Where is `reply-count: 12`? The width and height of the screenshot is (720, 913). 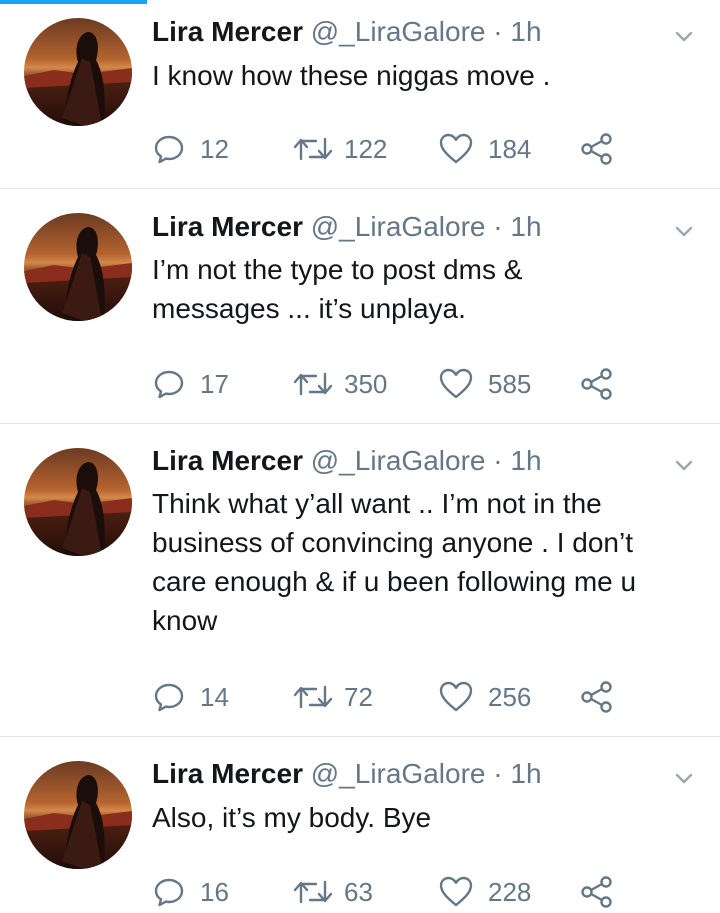 reply-count: 12 is located at coordinates (214, 148).